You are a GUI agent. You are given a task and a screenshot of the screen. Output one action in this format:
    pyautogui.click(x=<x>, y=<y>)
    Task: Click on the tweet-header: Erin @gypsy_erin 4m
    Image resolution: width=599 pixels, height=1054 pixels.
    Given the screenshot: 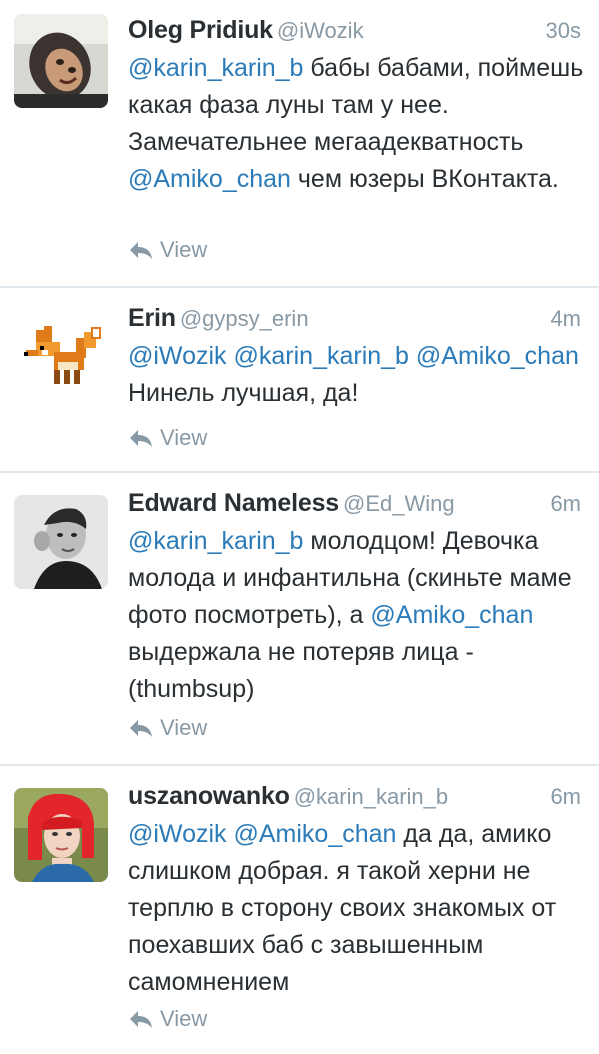 What is the action you would take?
    pyautogui.click(x=354, y=320)
    